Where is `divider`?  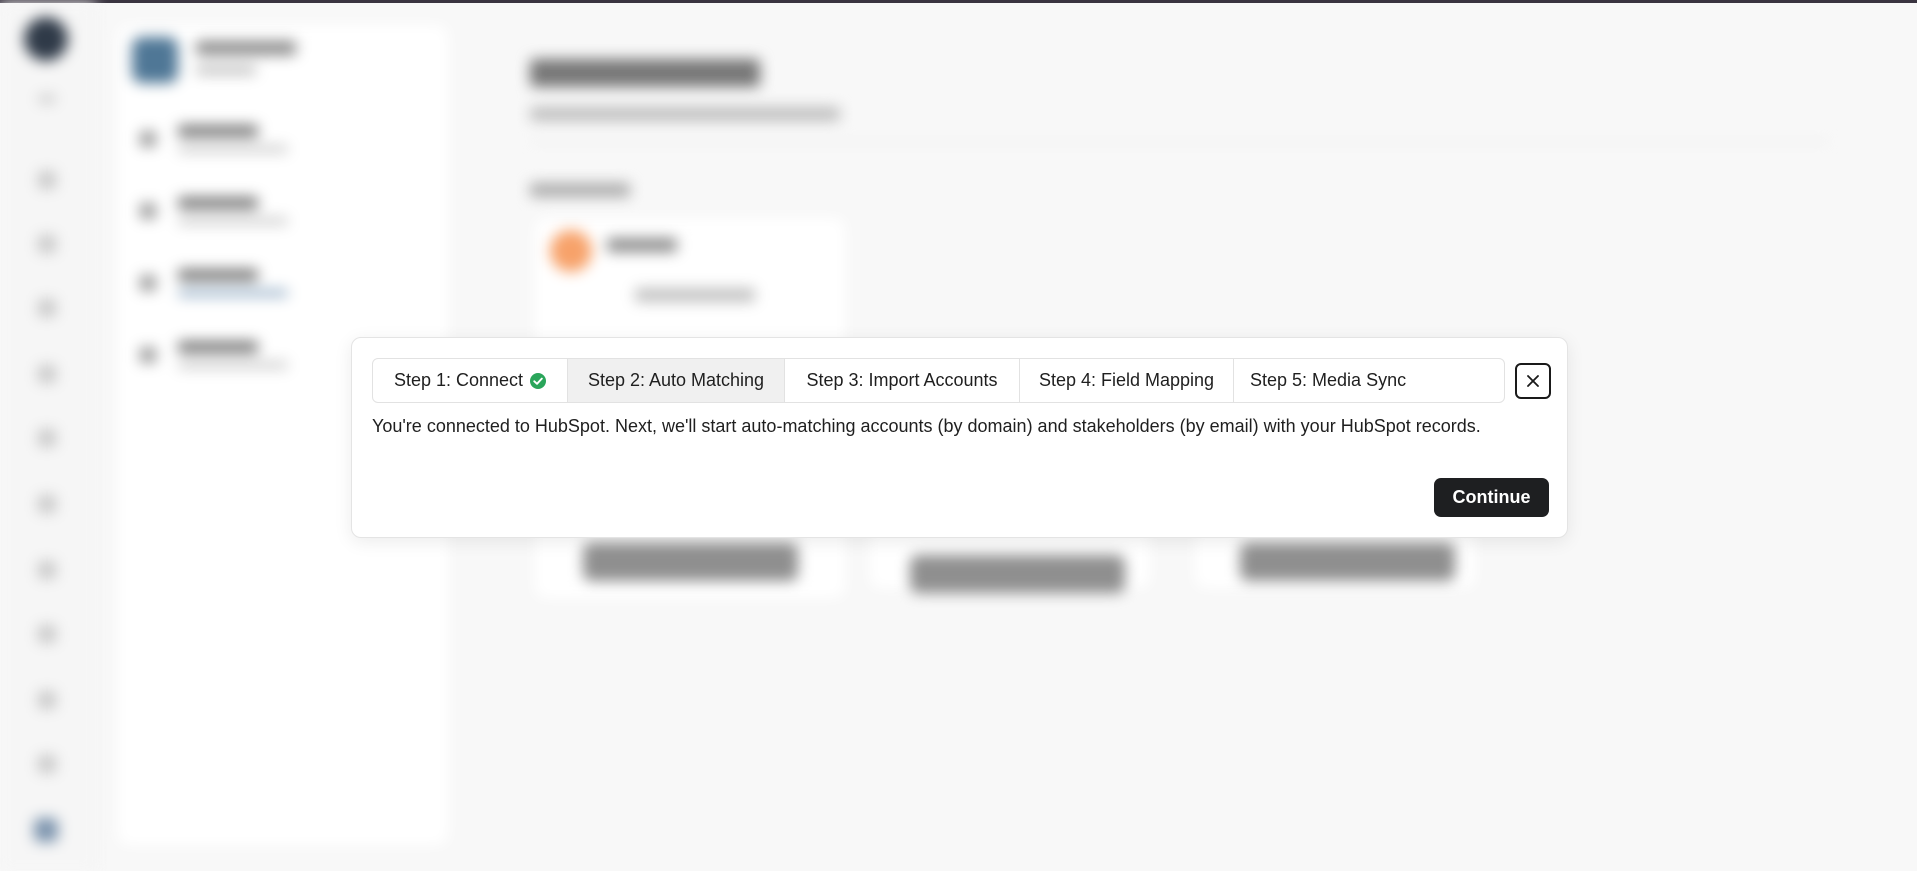
divider is located at coordinates (1180, 141).